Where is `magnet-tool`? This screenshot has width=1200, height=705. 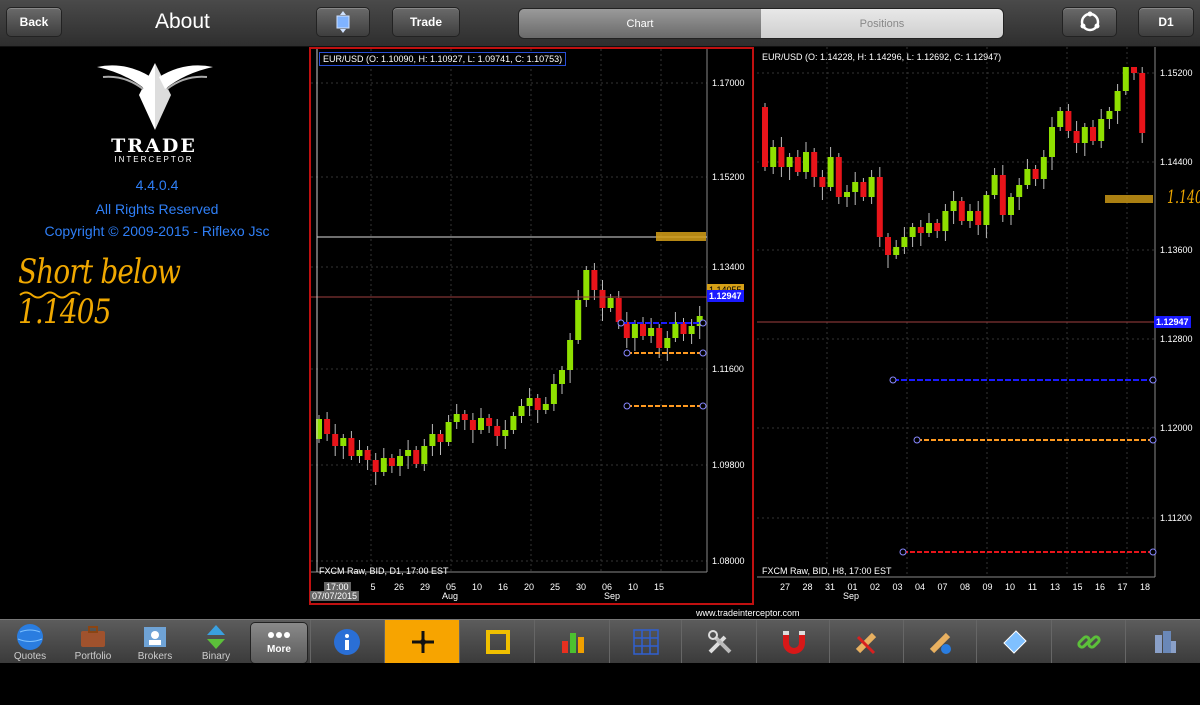
magnet-tool is located at coordinates (793, 642).